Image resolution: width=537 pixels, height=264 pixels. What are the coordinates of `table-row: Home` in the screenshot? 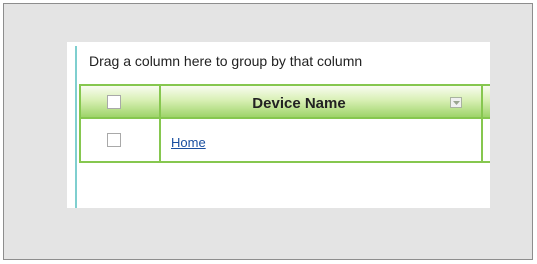 It's located at (284, 141).